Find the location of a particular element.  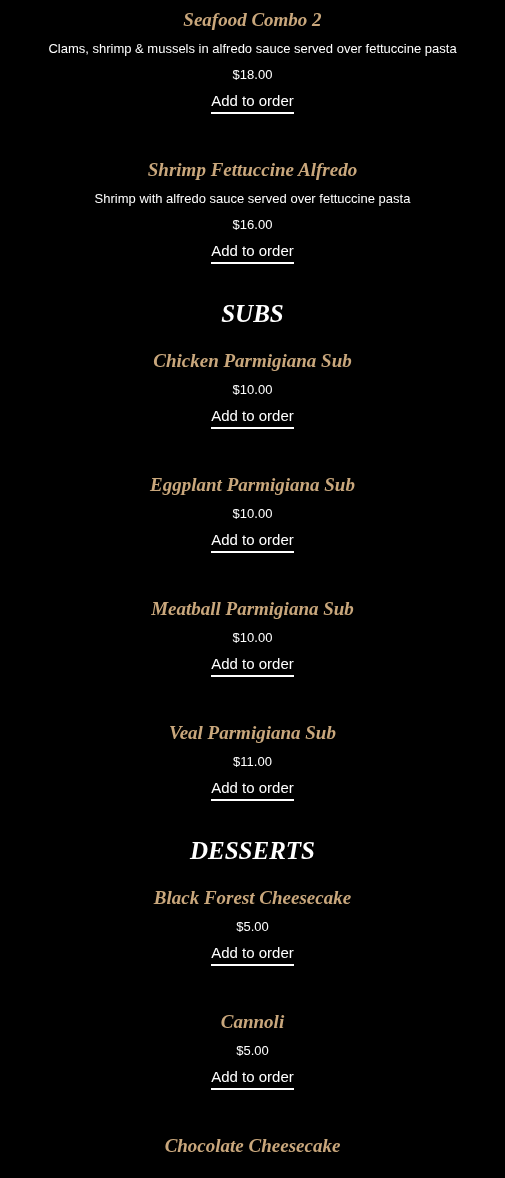

section-heading: SUBS is located at coordinates (252, 314).